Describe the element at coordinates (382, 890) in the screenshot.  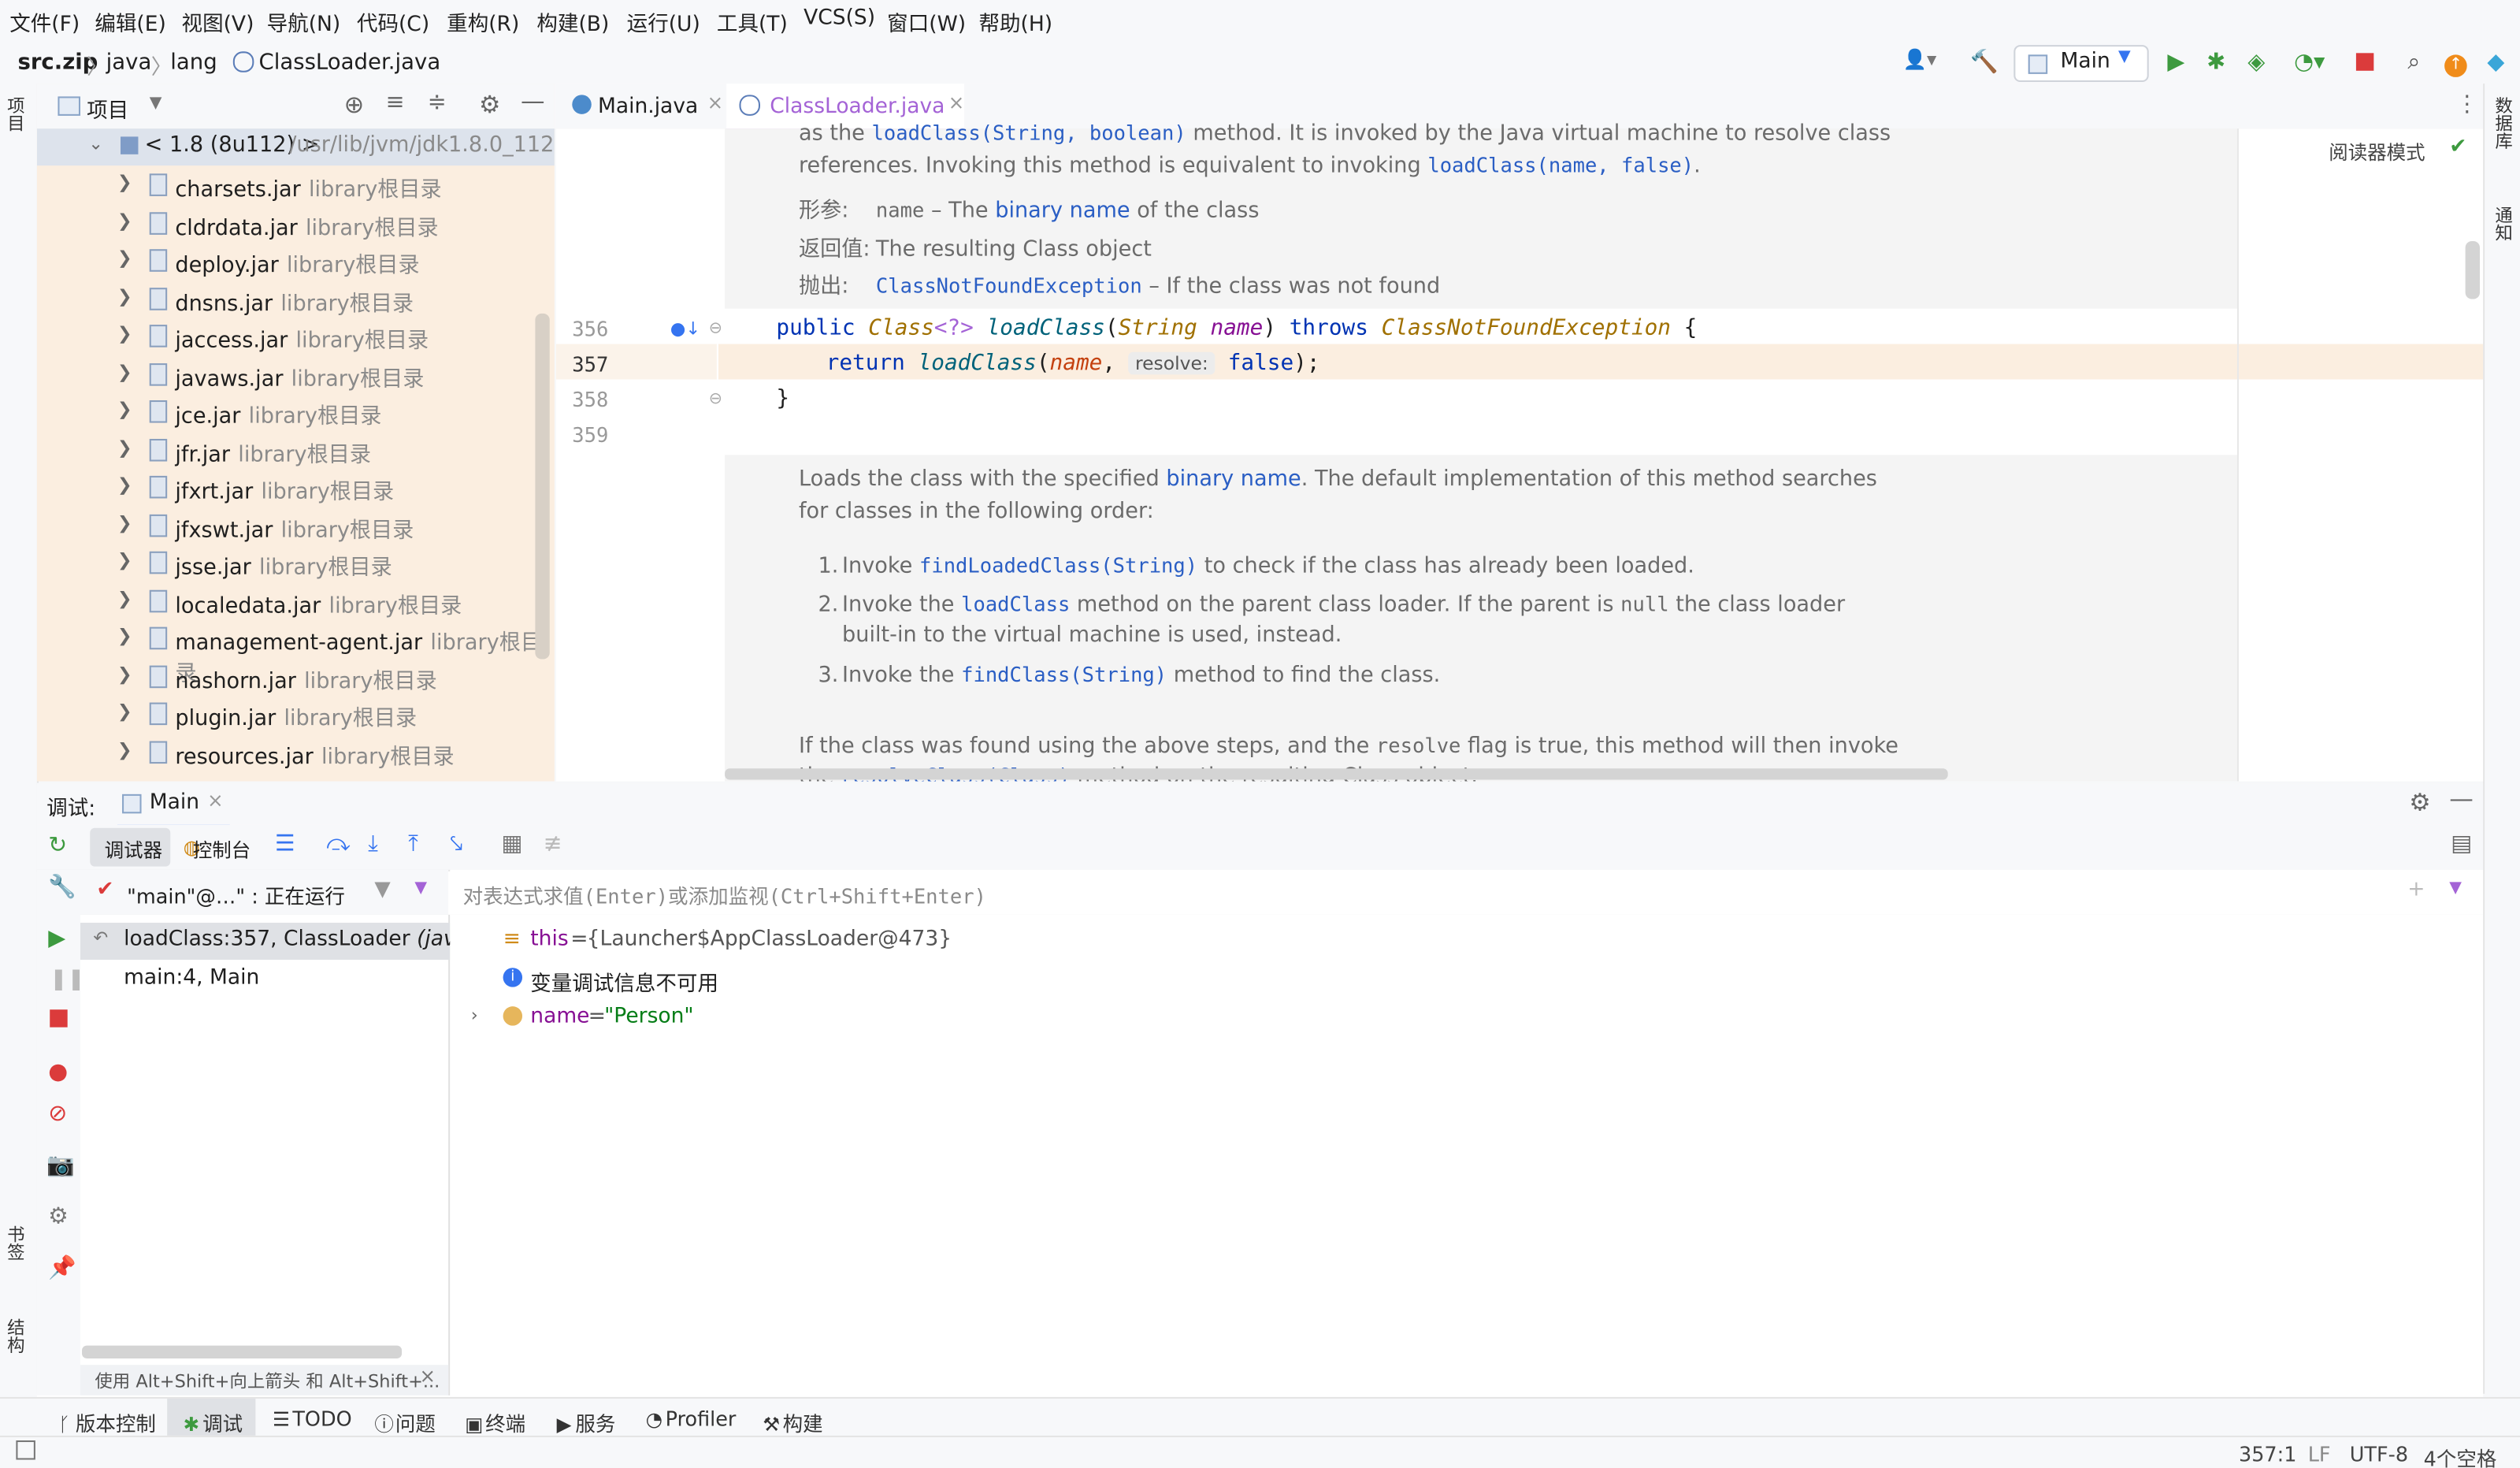
I see `filter-icon: ▼` at that location.